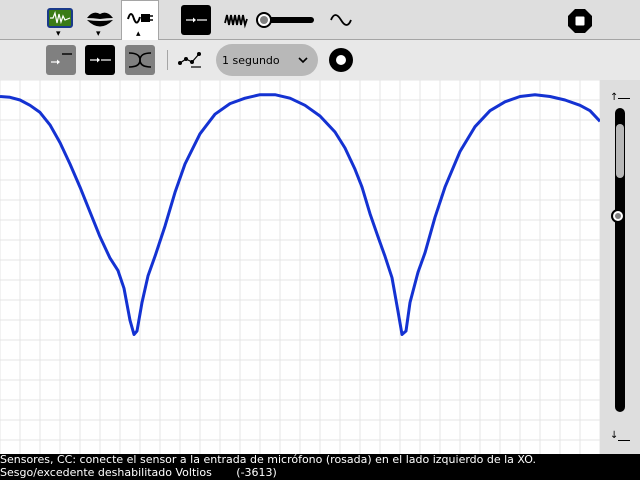 This screenshot has height=480, width=640. I want to click on bias-button, so click(61, 60).